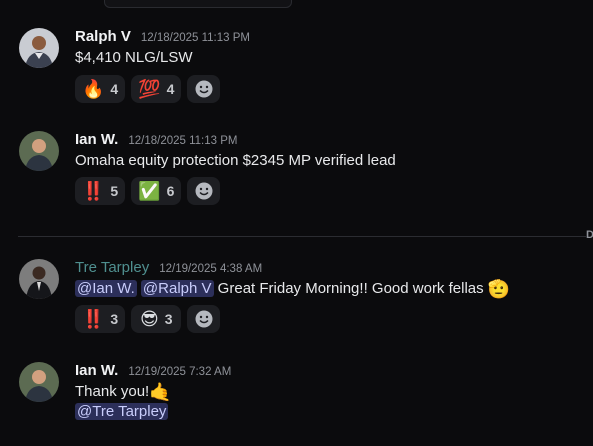 The image size is (593, 446). I want to click on reaction-count: 6, so click(170, 191).